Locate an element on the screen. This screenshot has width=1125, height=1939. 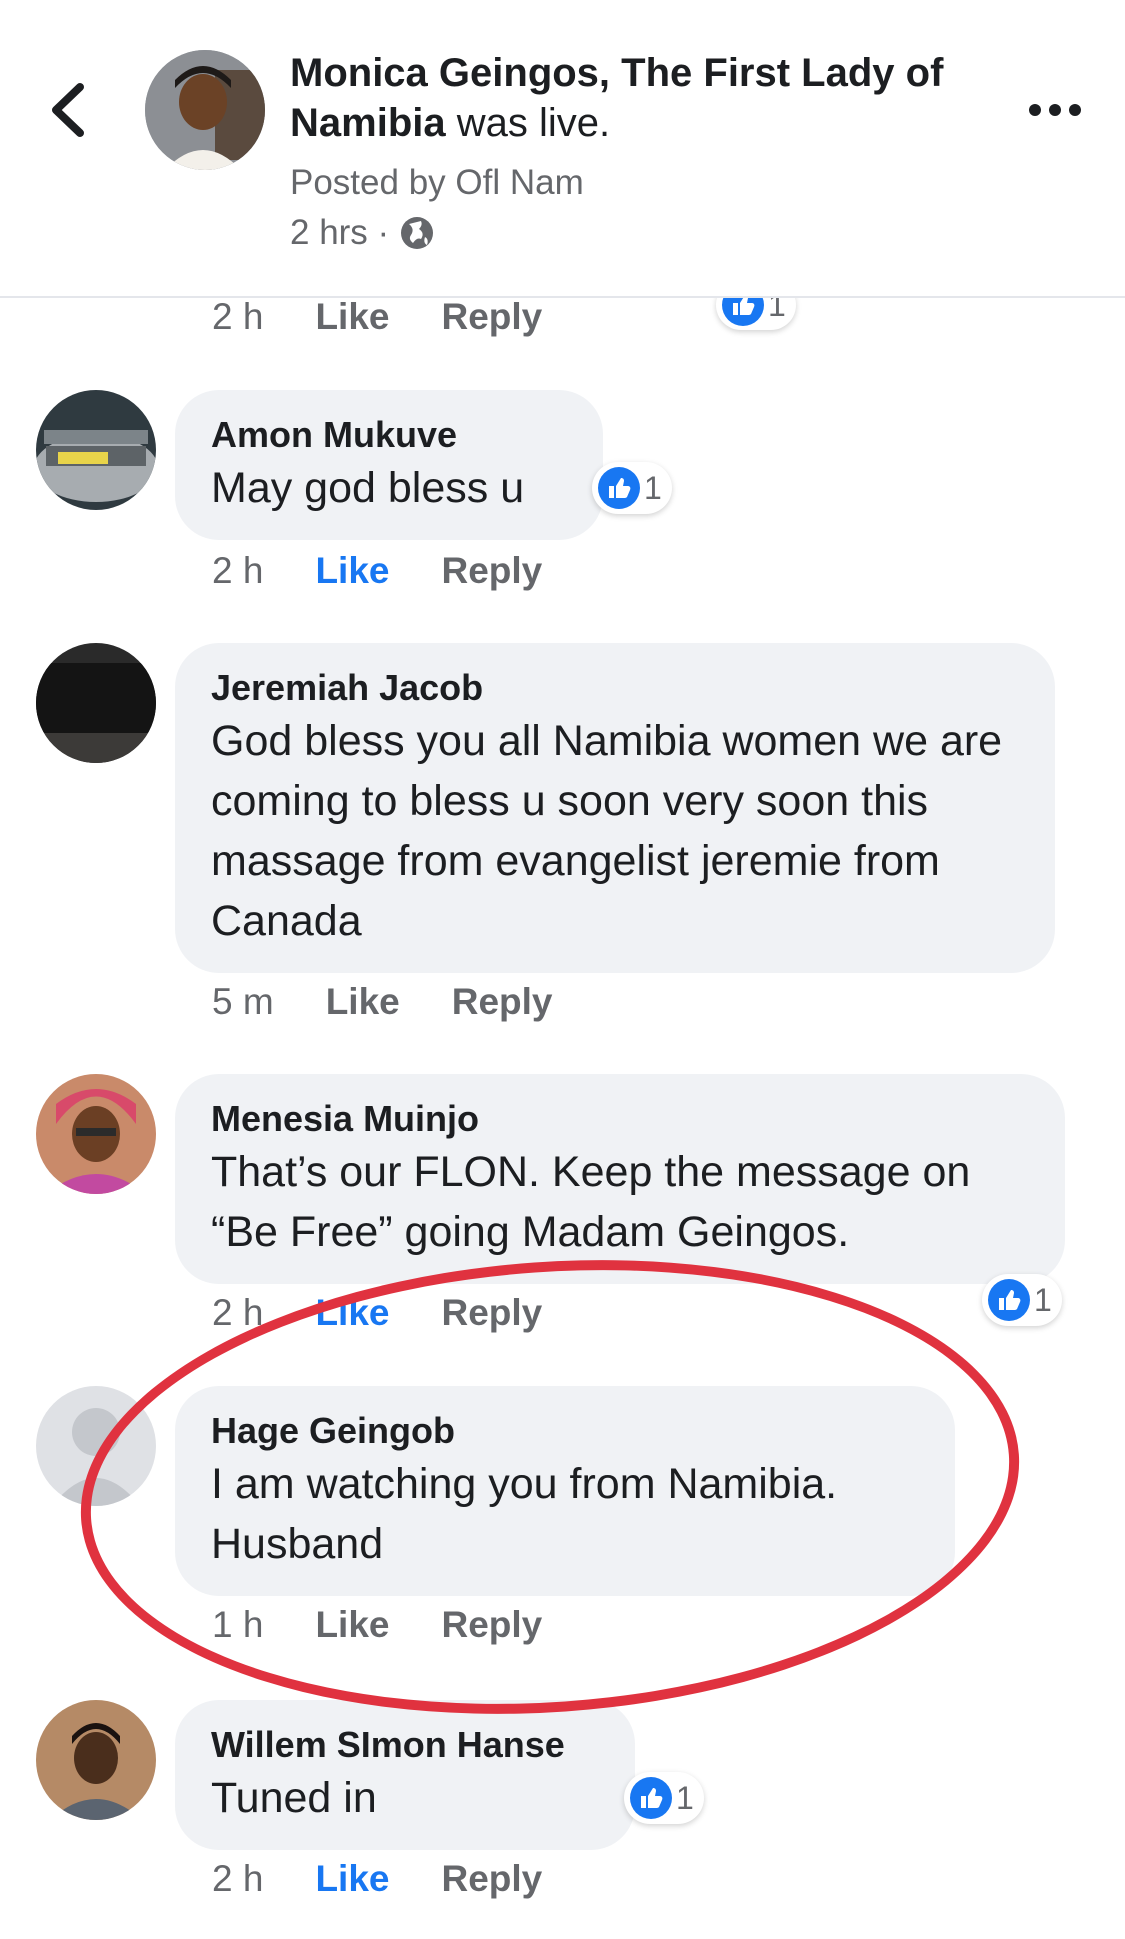
post-time: 2 hrs · is located at coordinates (339, 233).